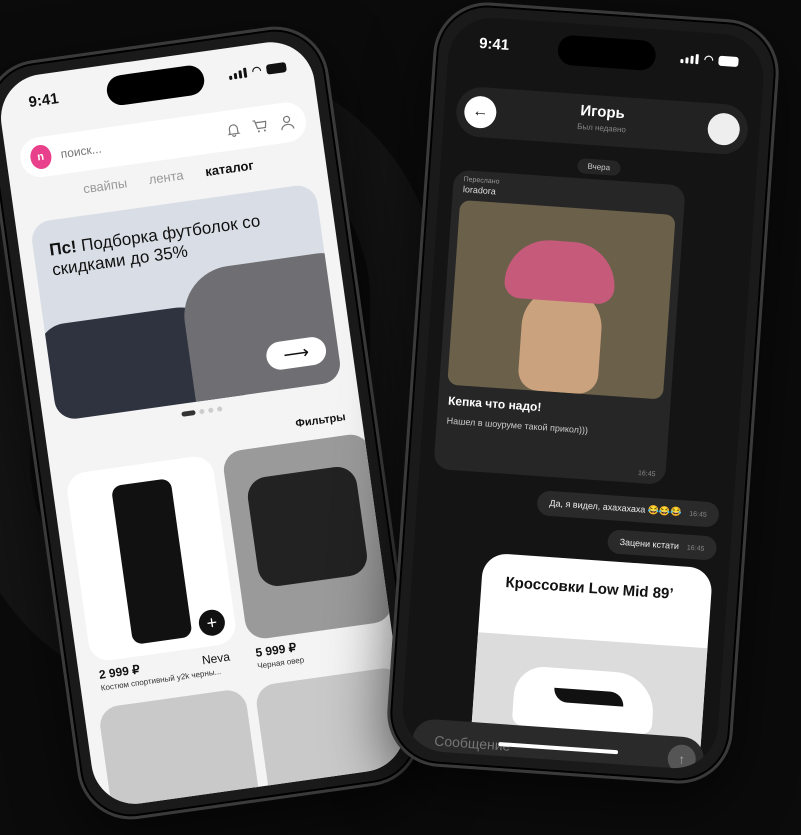 The height and width of the screenshot is (835, 801). What do you see at coordinates (40, 157) in the screenshot?
I see `app-logo: n` at bounding box center [40, 157].